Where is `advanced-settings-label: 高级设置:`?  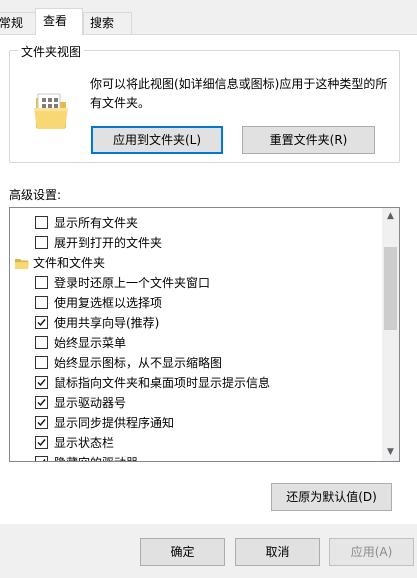 advanced-settings-label: 高级设置: is located at coordinates (35, 195).